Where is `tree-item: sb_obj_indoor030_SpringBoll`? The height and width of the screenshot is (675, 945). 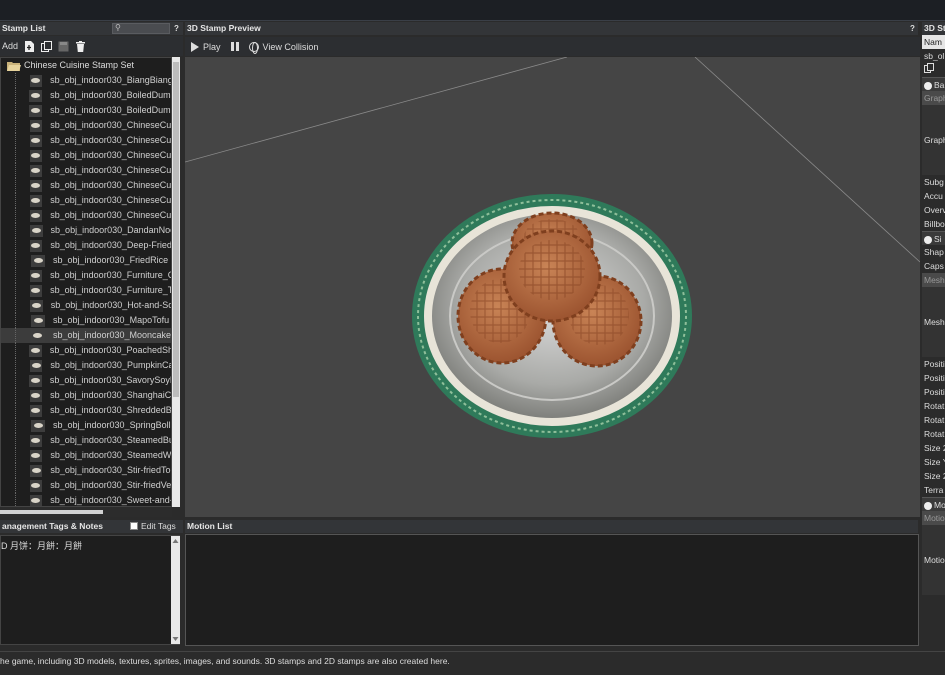
tree-item: sb_obj_indoor030_SpringBoll is located at coordinates (86, 425).